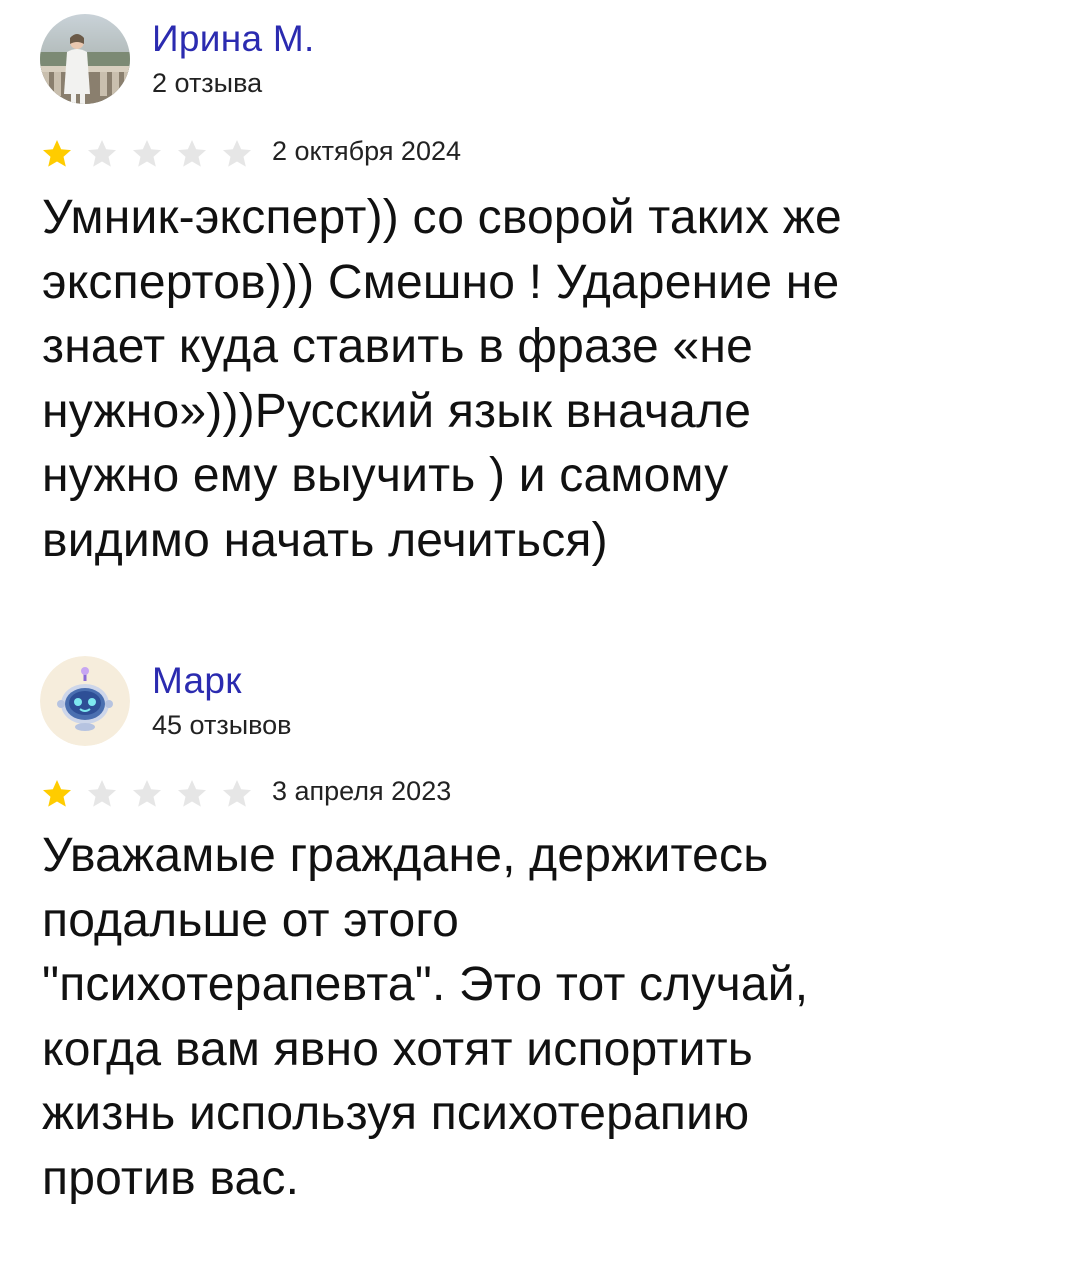  I want to click on review-author: Марк 45 отзывов, so click(540, 701).